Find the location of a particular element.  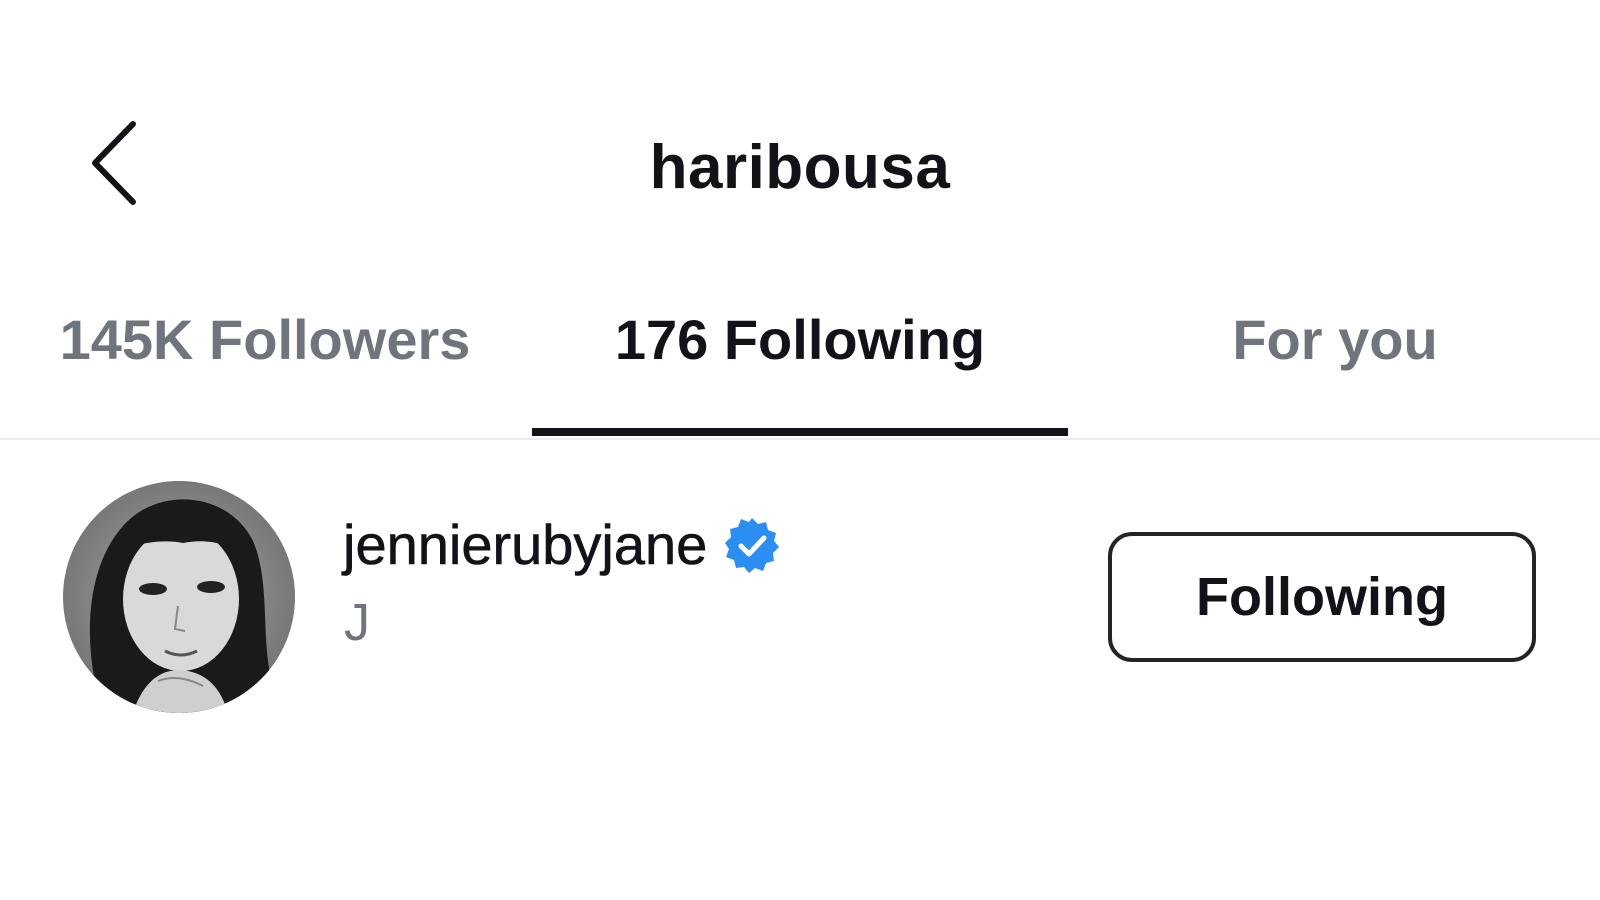

tab-following: 176 Following is located at coordinates (800, 368).